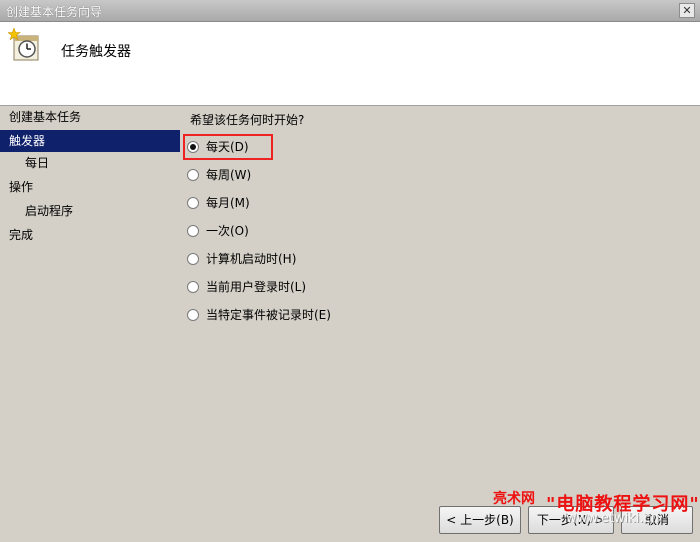  I want to click on task-clock-icon, so click(24, 44).